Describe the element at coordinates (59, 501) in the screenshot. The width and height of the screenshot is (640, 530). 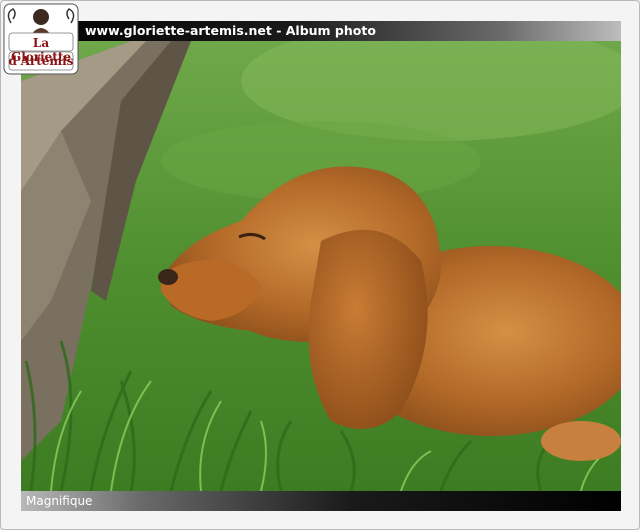
I see `photo-caption: Magnifique` at that location.